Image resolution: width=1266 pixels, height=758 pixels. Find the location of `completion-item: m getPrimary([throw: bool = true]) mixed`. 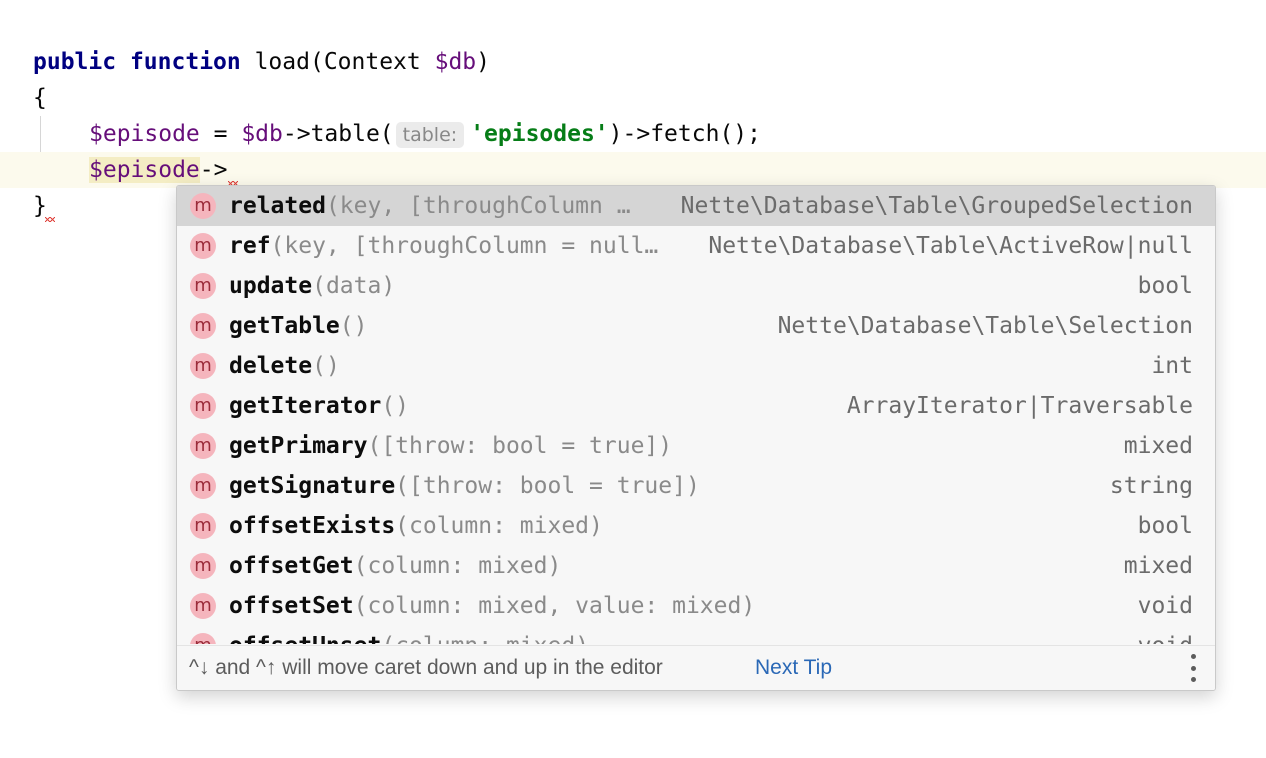

completion-item: m getPrimary([throw: bool = true]) mixed is located at coordinates (696, 446).